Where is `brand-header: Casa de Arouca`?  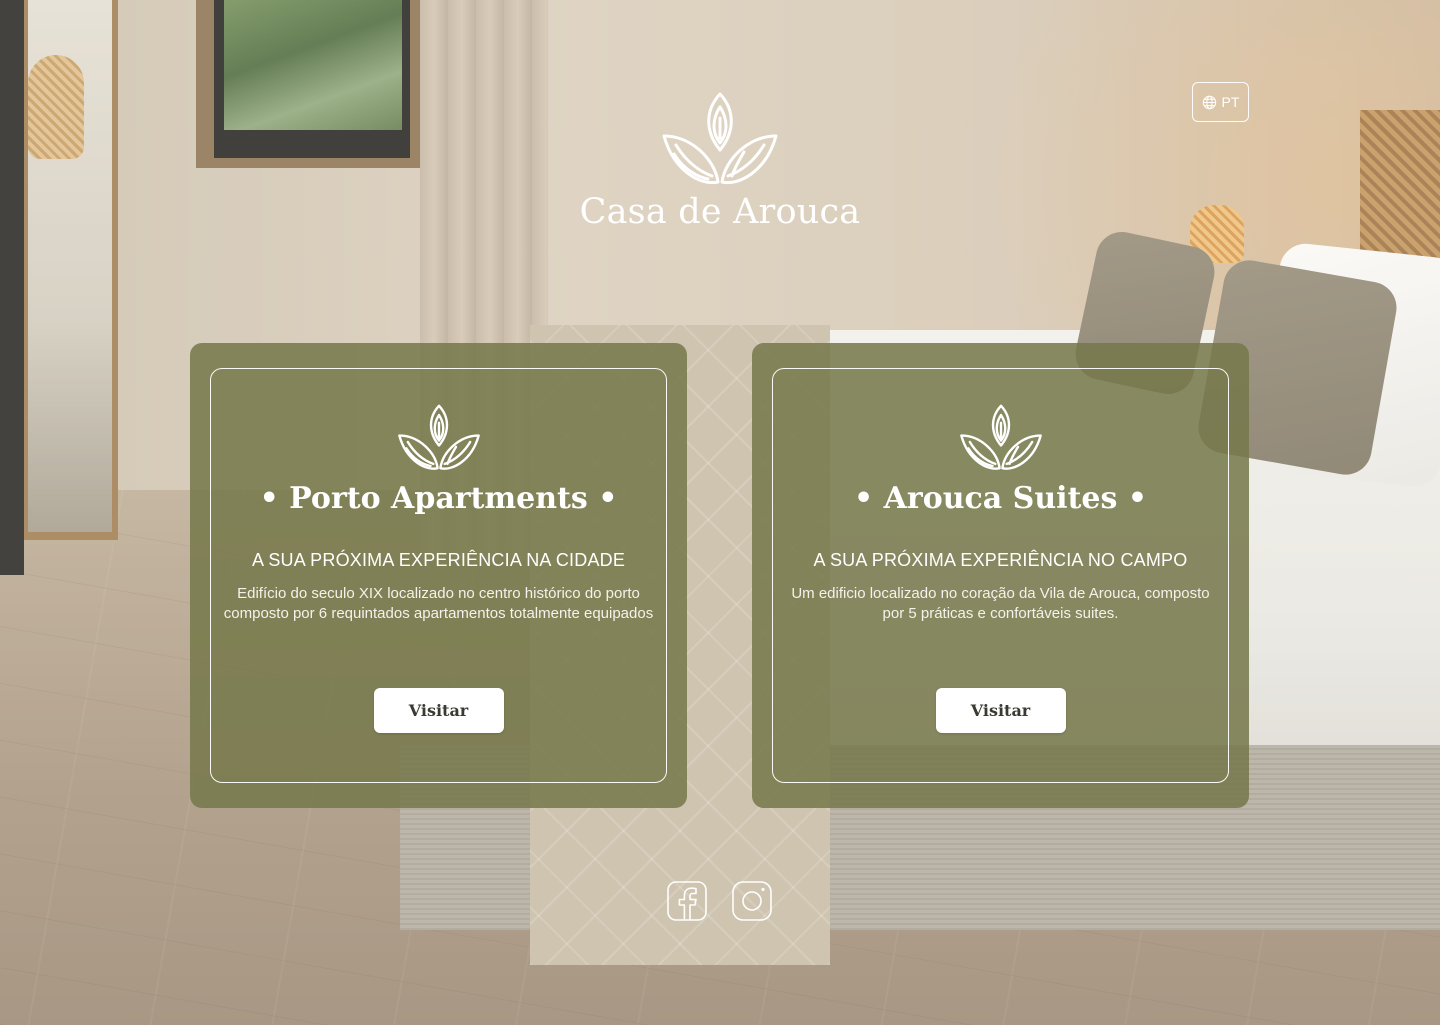 brand-header: Casa de Arouca is located at coordinates (720, 161).